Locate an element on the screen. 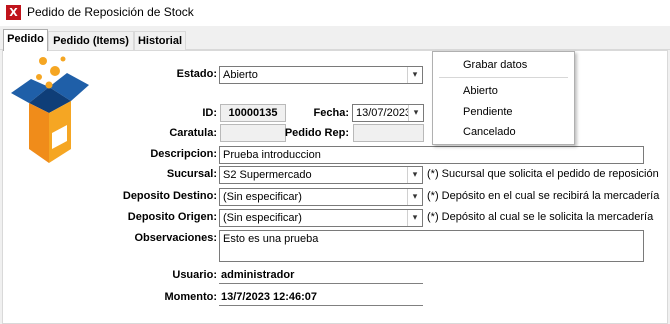 The image size is (670, 324). fecha-picker: 13/07/2023 ▾ is located at coordinates (388, 113).